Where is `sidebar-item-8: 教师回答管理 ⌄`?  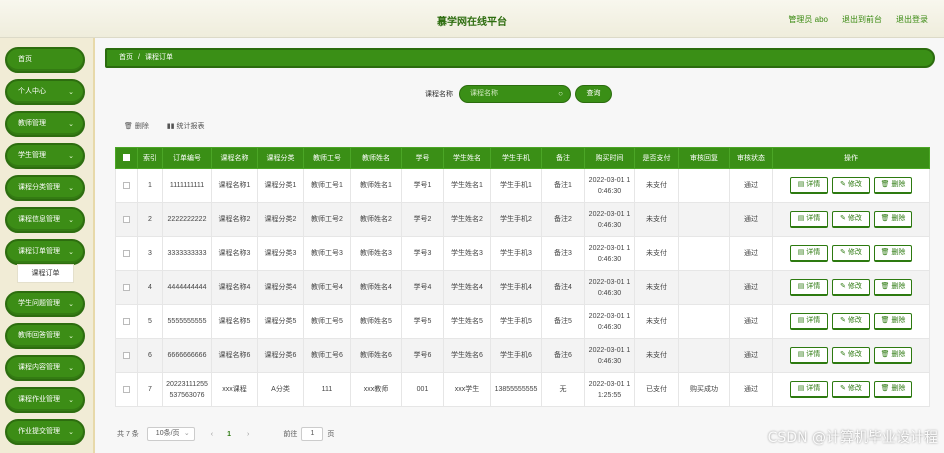
sidebar-item-8: 教师回答管理 ⌄ is located at coordinates (45, 336).